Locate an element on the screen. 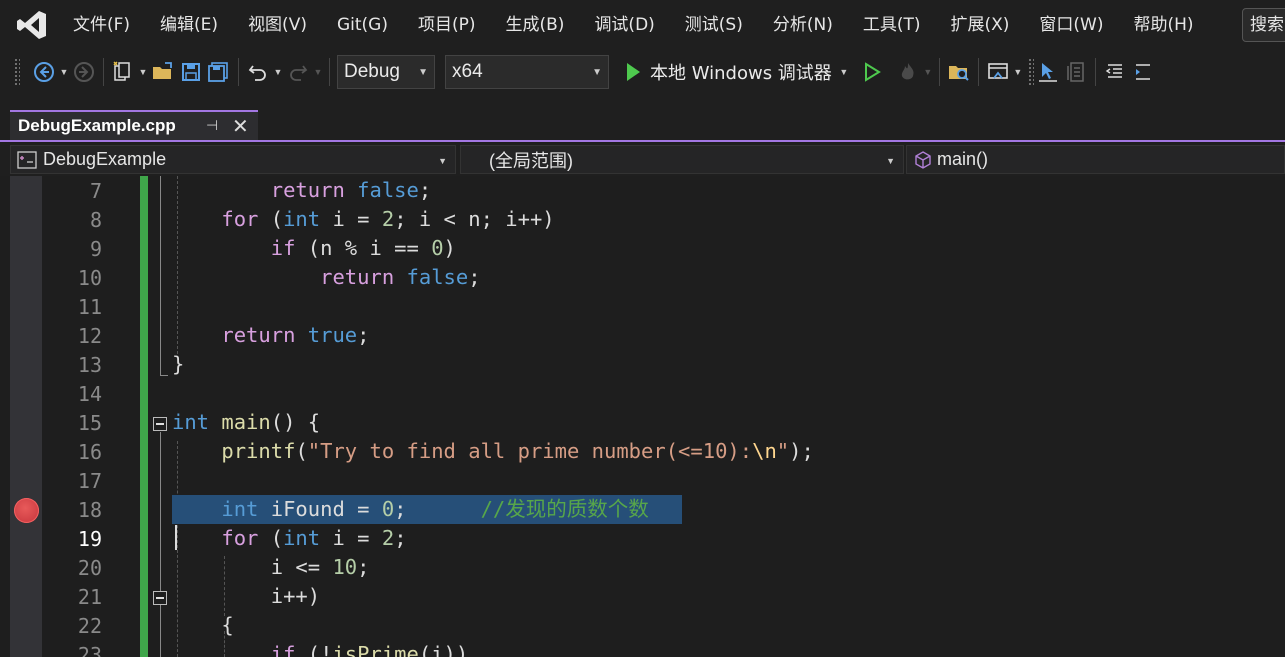  member-select: main() is located at coordinates (1095, 159).